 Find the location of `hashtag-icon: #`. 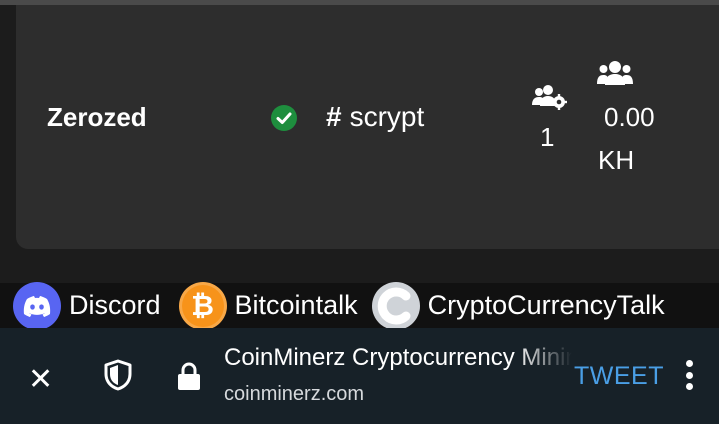

hashtag-icon: # is located at coordinates (334, 116).